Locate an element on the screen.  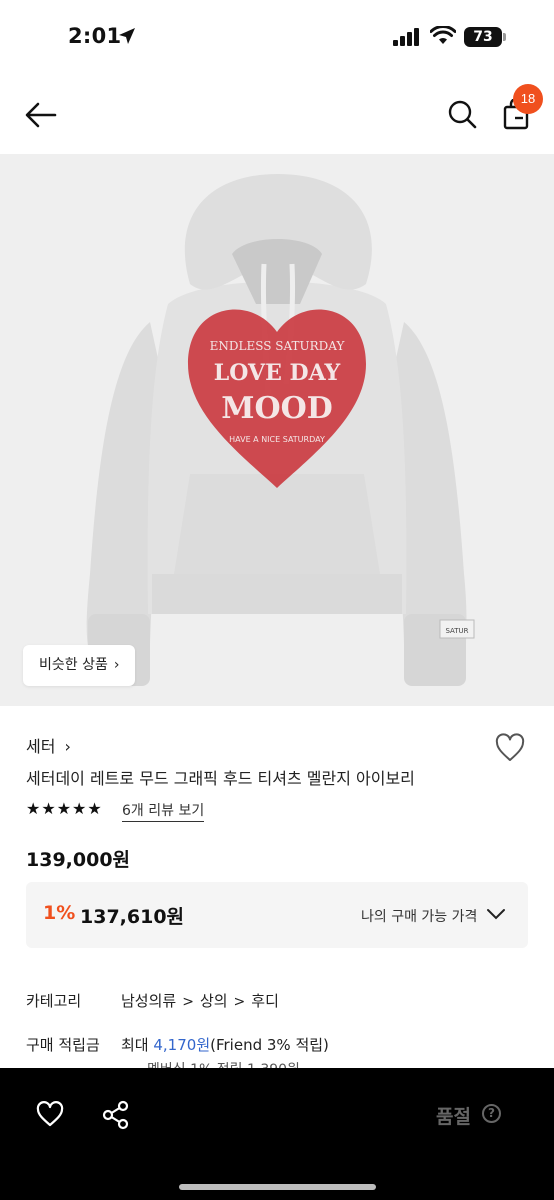
brand-link: 세터 › is located at coordinates (48, 745).